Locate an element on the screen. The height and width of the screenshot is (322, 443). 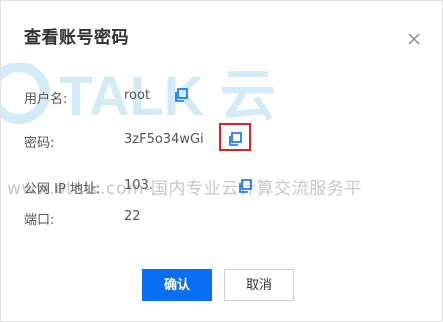
public-ip-value: 103. is located at coordinates (138, 185).